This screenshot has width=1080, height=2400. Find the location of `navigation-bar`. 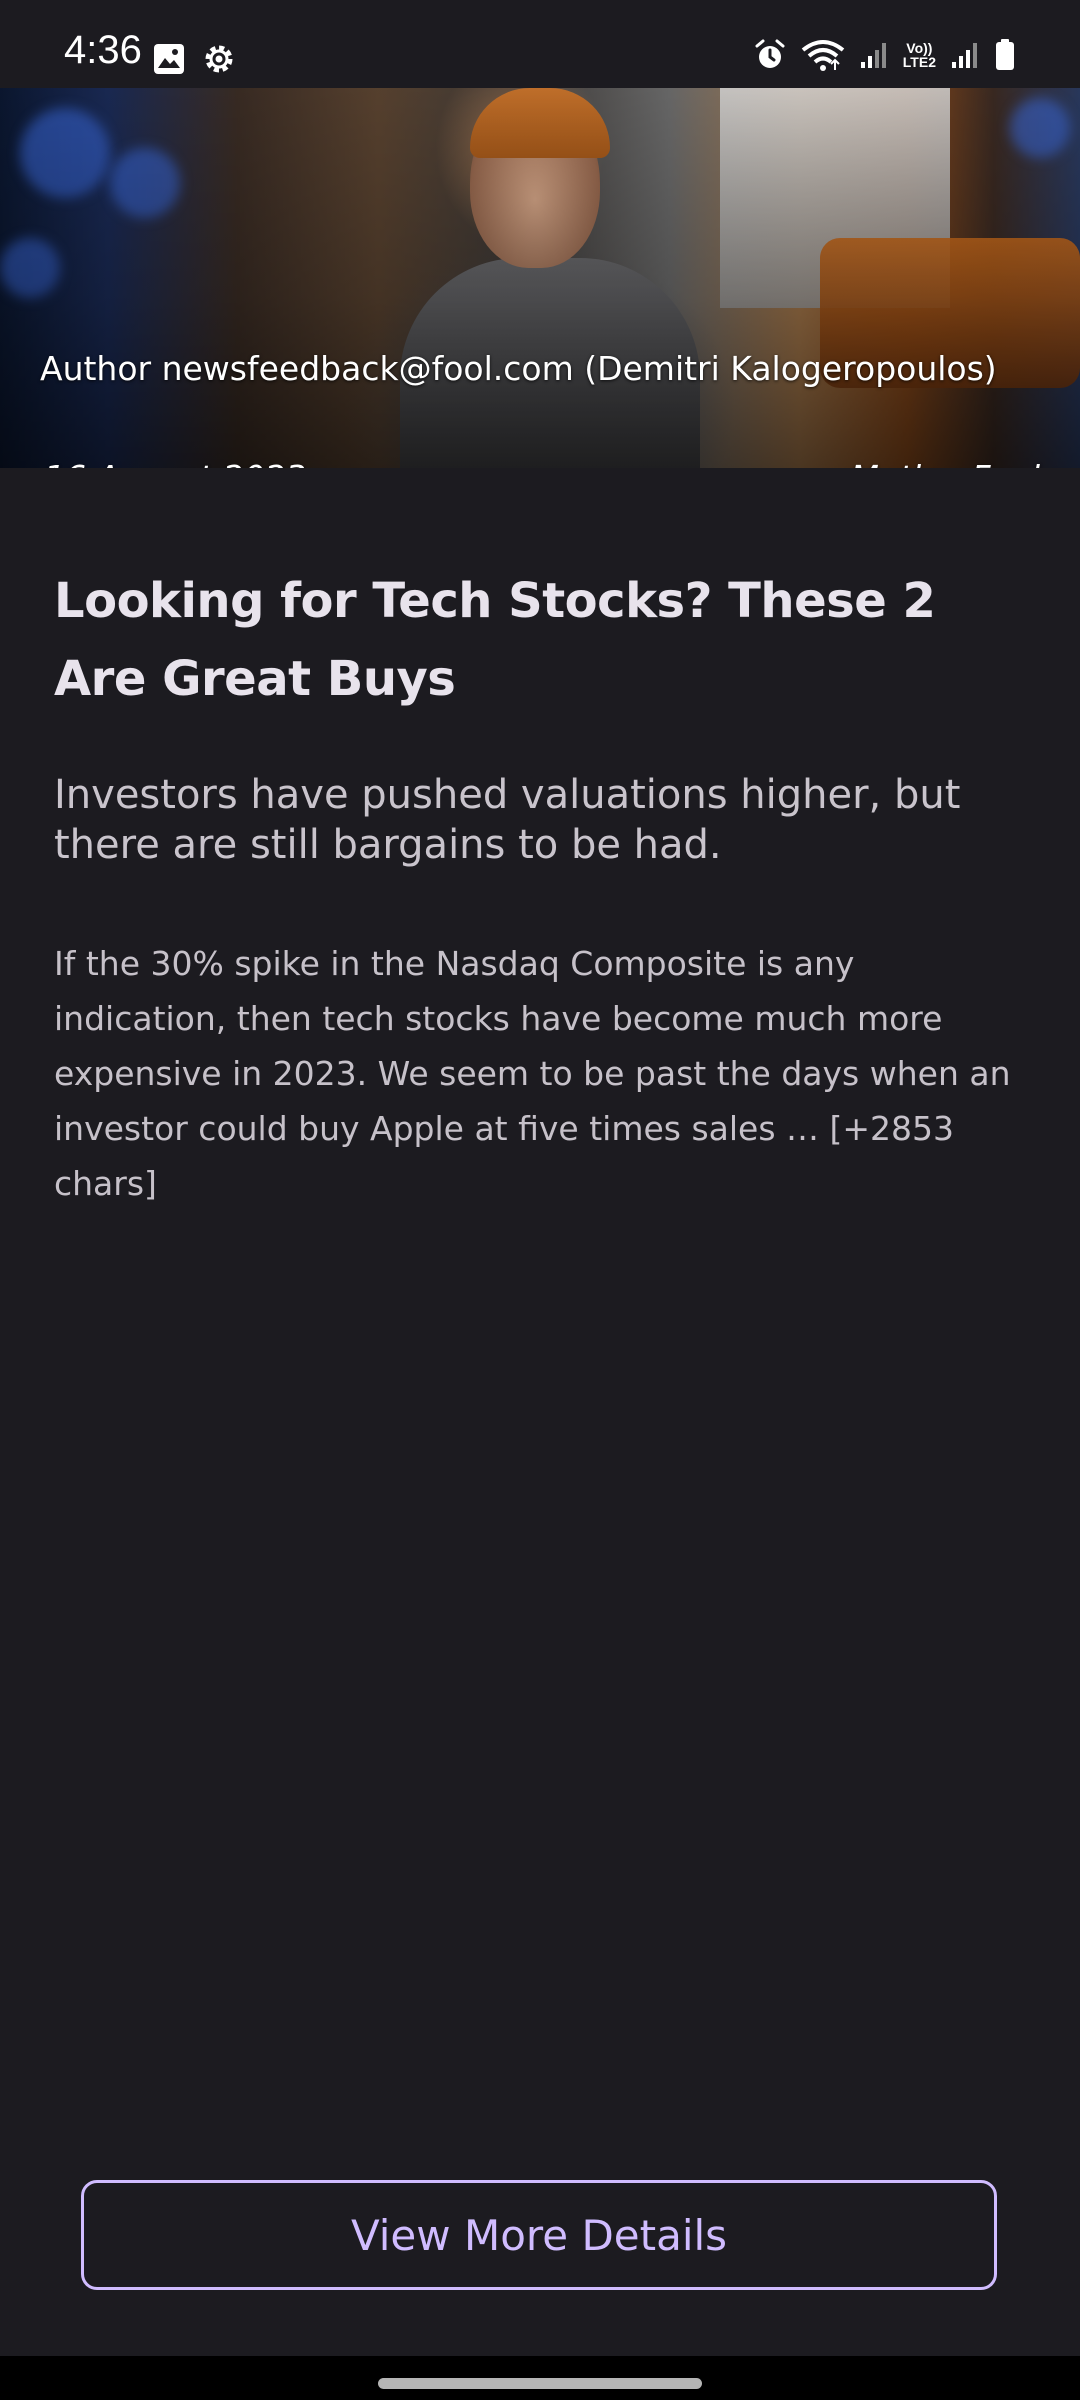

navigation-bar is located at coordinates (540, 2378).